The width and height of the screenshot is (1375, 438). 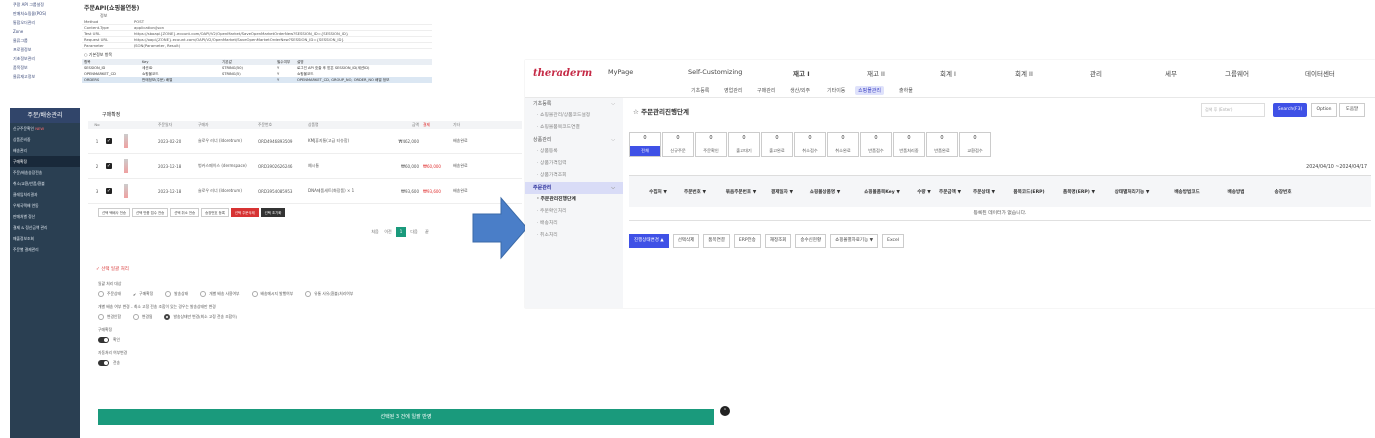 I want to click on status-tab: 0 교환접수, so click(x=975, y=144).